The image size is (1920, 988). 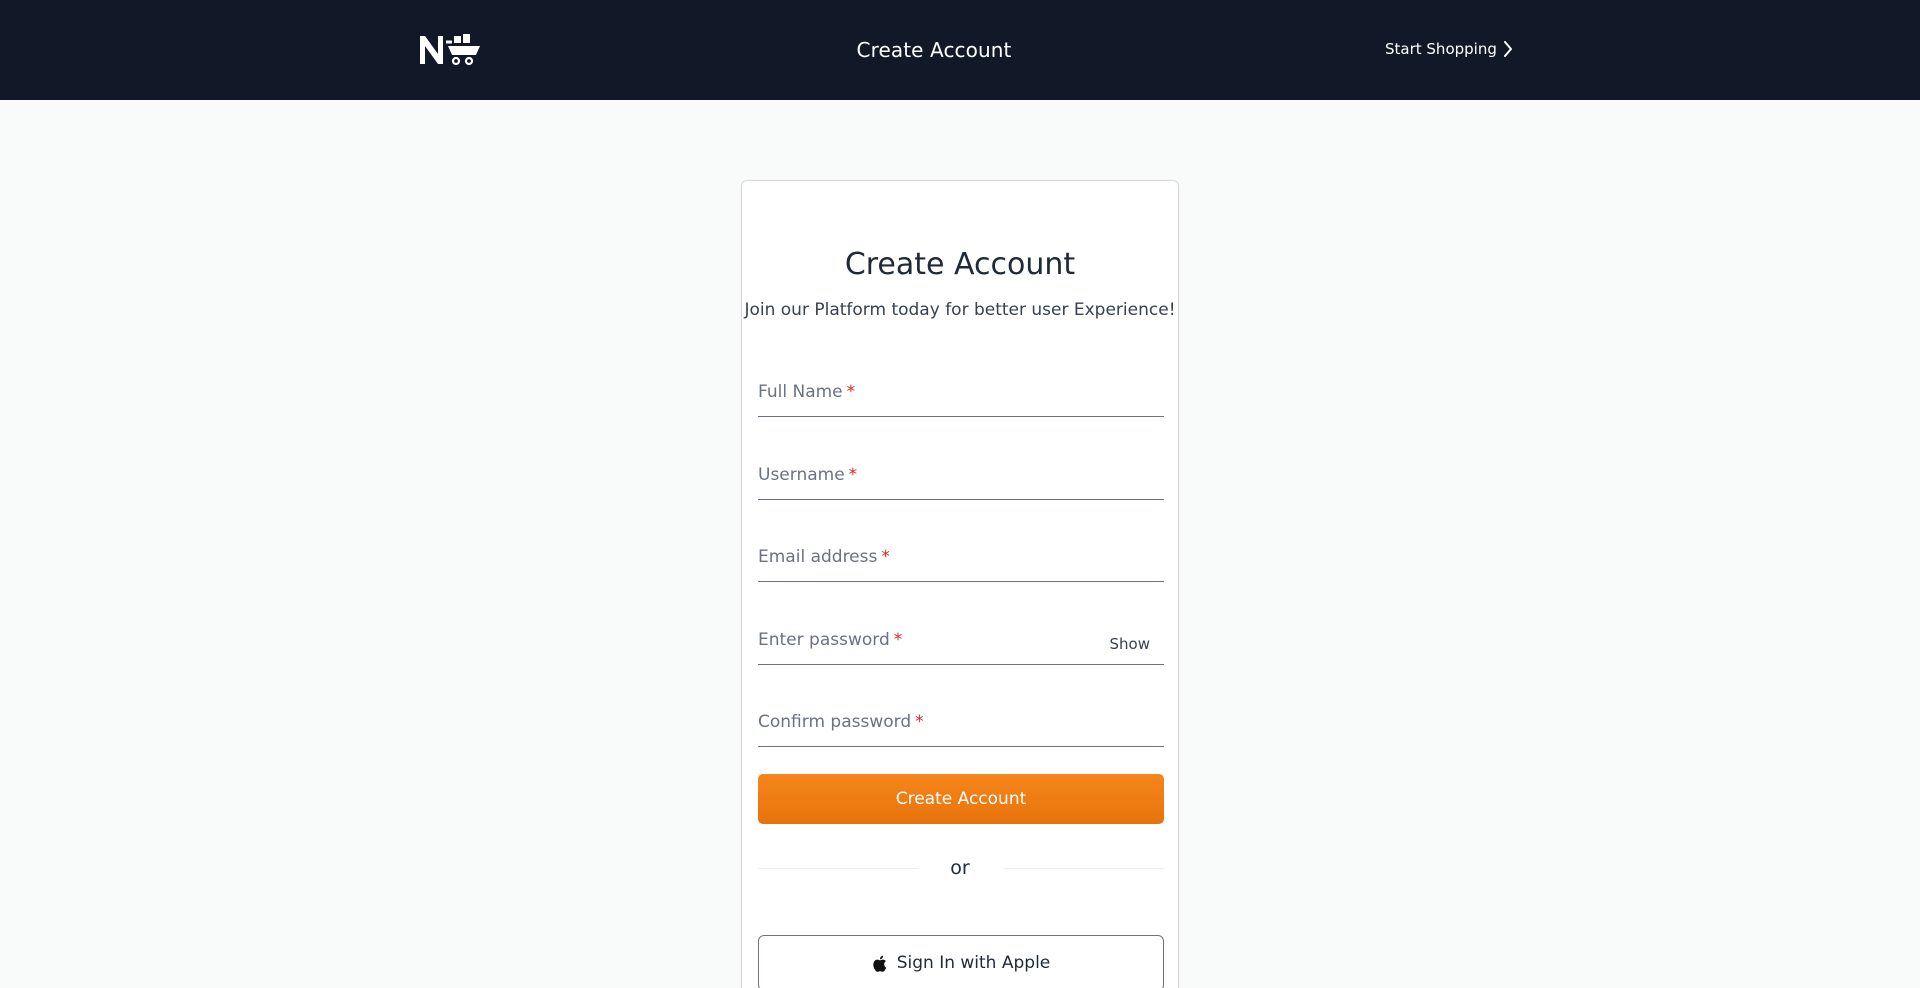 What do you see at coordinates (830, 640) in the screenshot?
I see `password-label: Enter password *` at bounding box center [830, 640].